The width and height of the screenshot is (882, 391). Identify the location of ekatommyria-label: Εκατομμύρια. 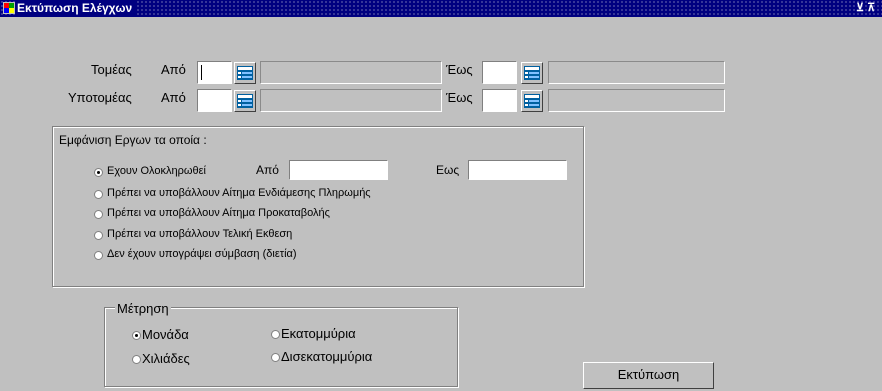
(318, 333).